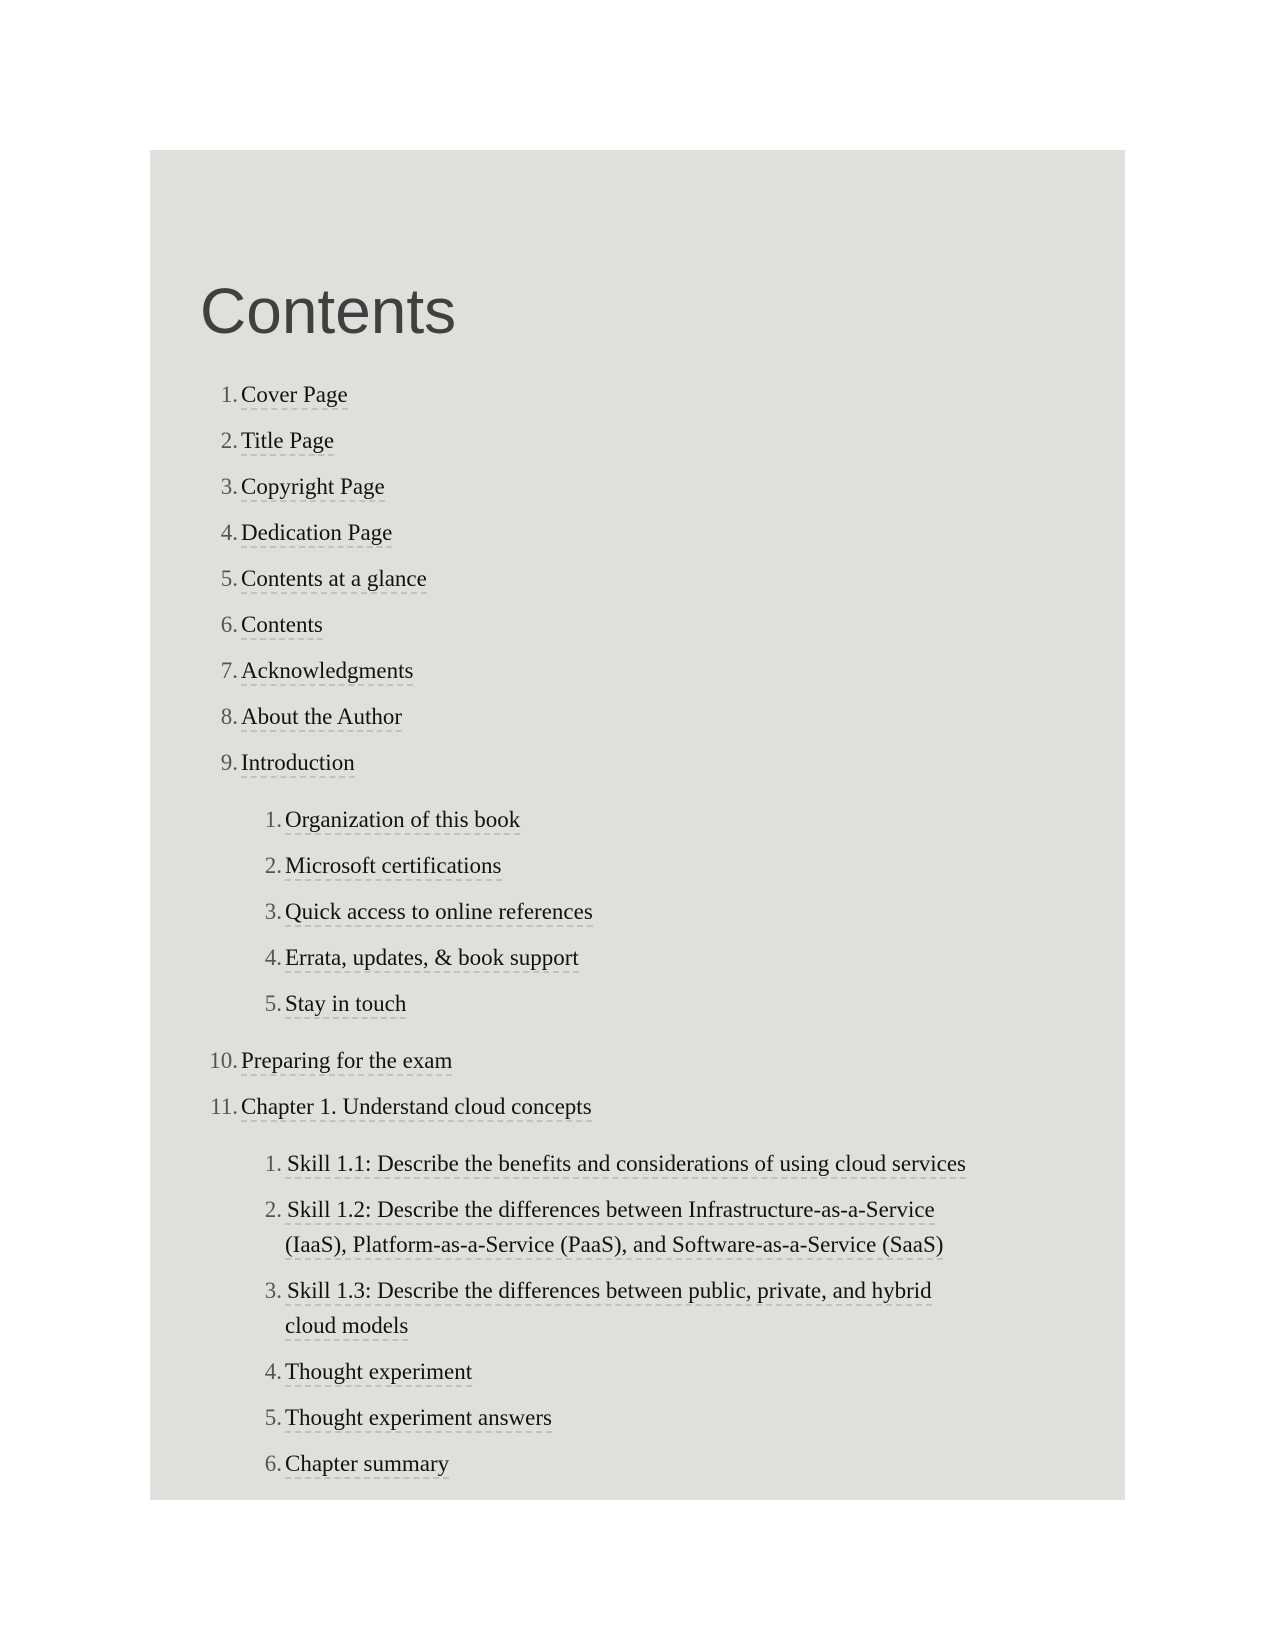 This screenshot has width=1275, height=1650. I want to click on toc-item-preparing-for-the-exam: 10. Preparing for the exam, so click(605, 1060).